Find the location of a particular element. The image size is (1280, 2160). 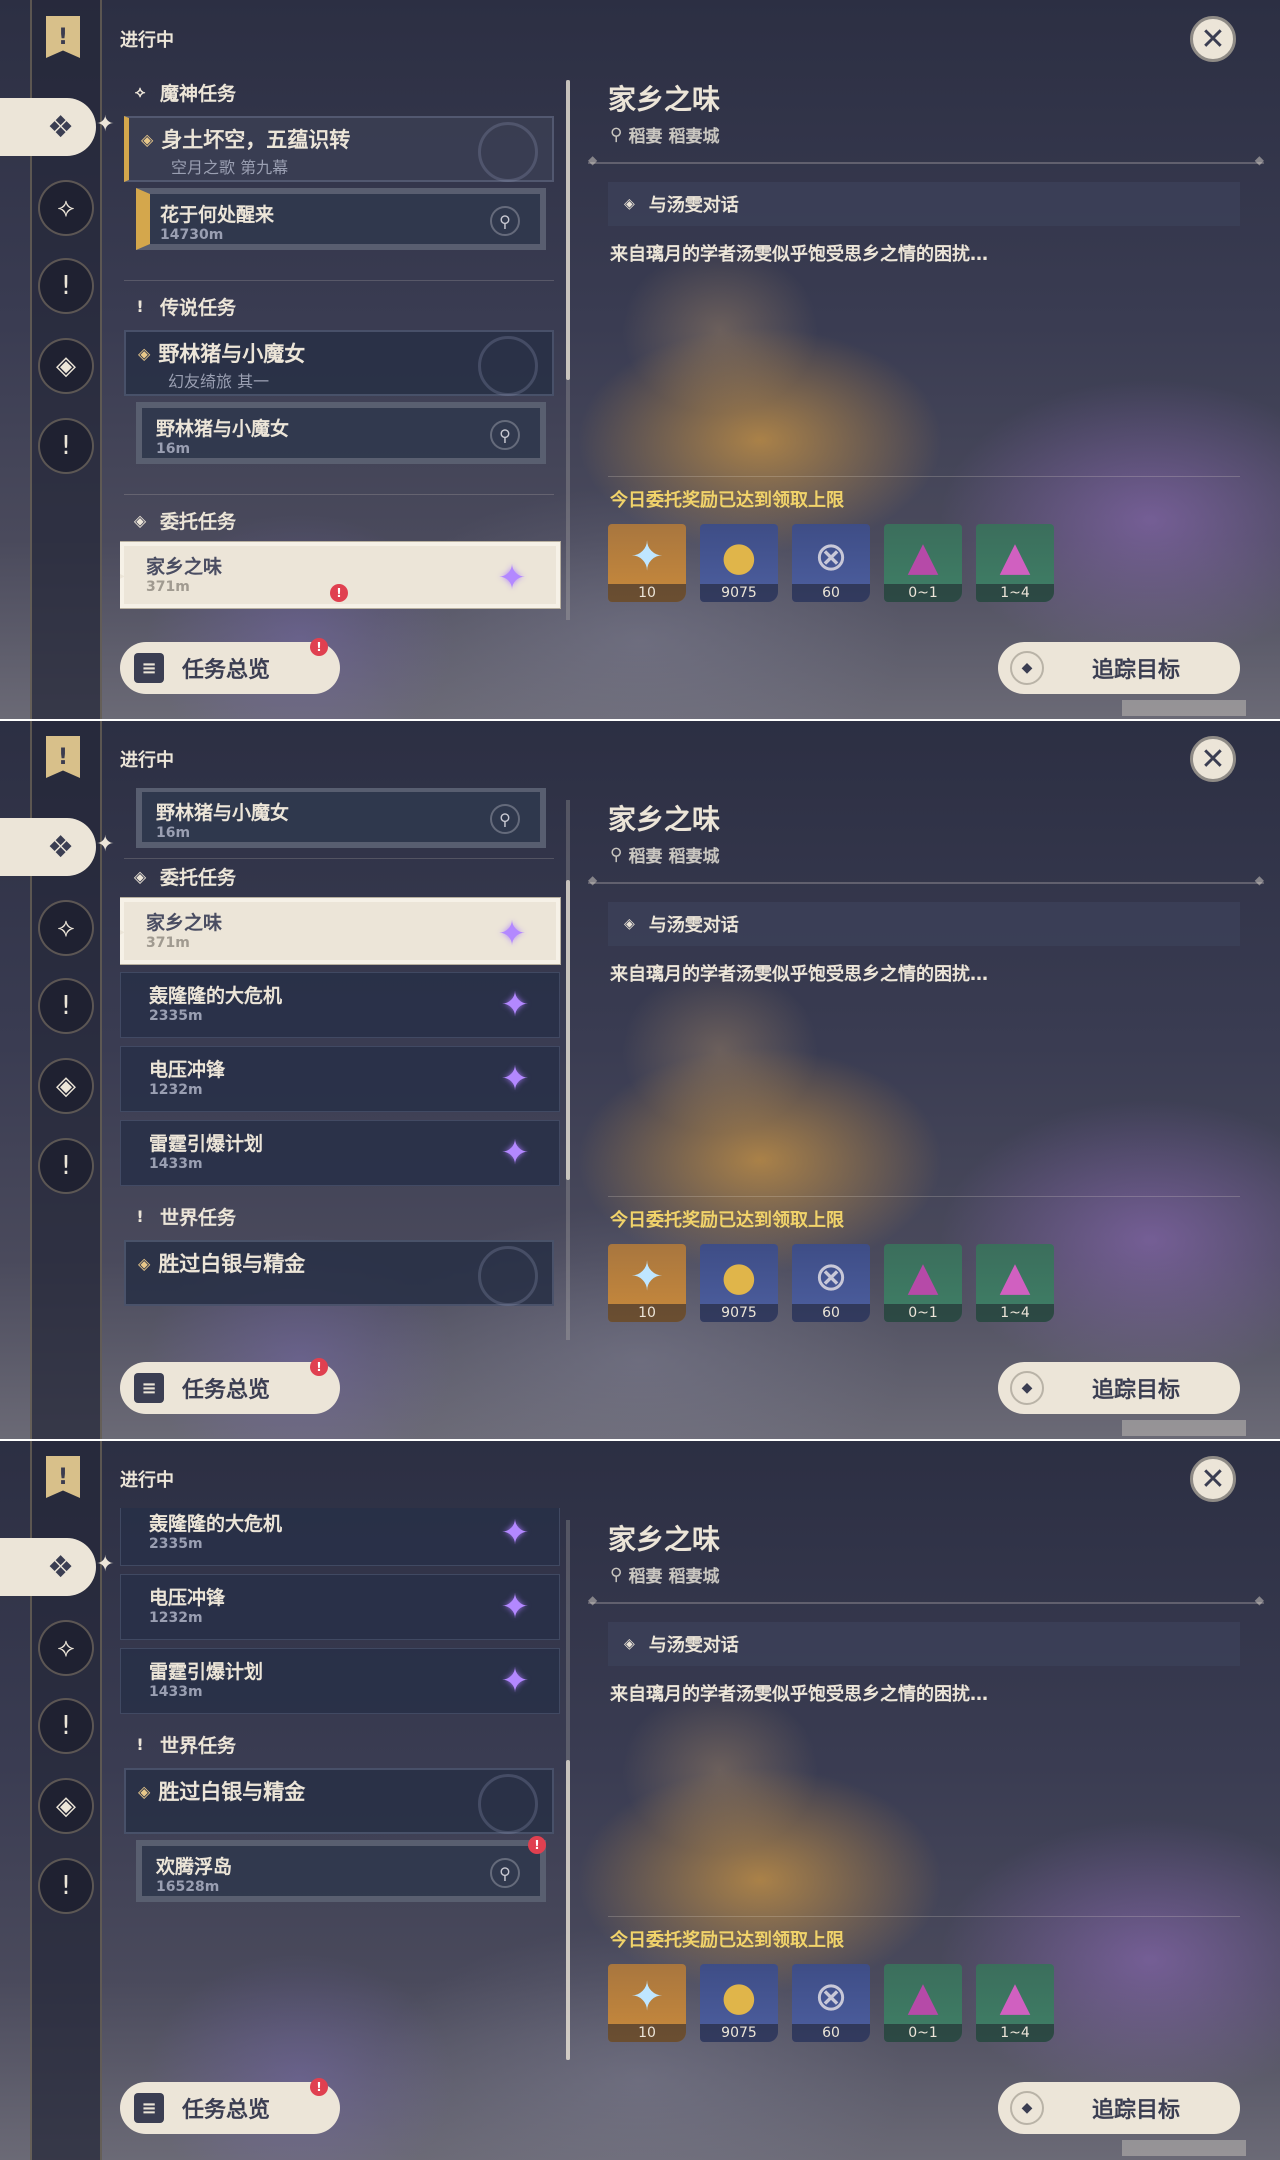

reward-count: 0~1 is located at coordinates (923, 2033).